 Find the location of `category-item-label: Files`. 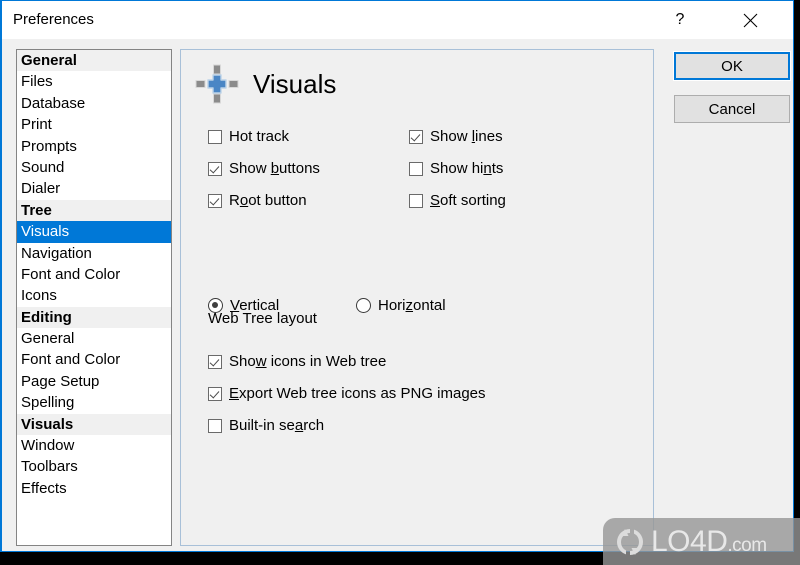

category-item-label: Files is located at coordinates (37, 82).